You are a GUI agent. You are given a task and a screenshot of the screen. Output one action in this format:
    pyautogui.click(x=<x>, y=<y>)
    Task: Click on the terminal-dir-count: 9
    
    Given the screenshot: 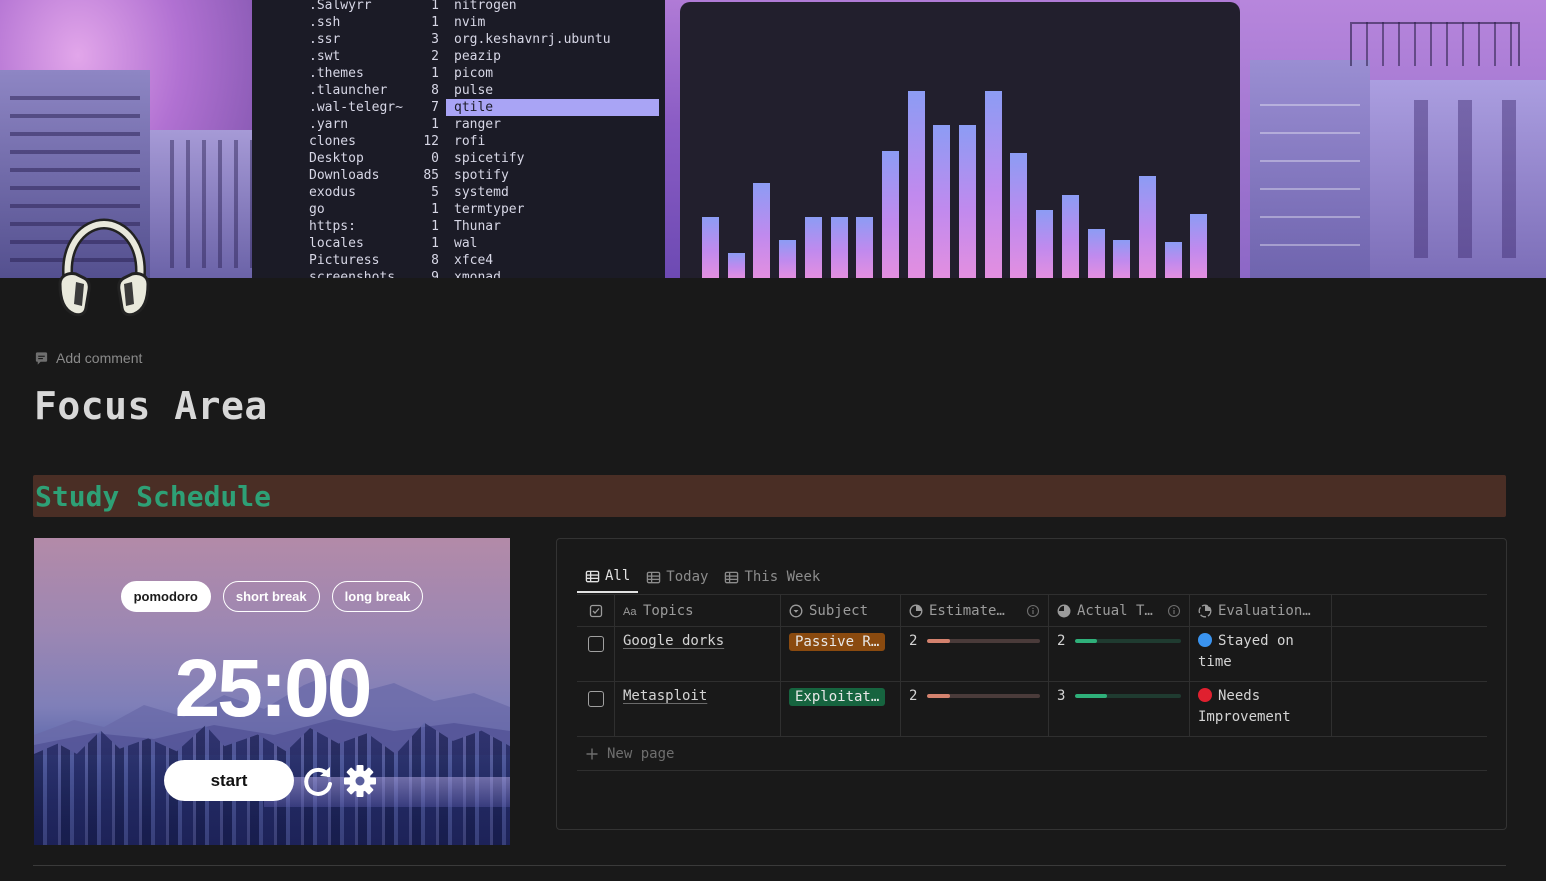 What is the action you would take?
    pyautogui.click(x=435, y=274)
    